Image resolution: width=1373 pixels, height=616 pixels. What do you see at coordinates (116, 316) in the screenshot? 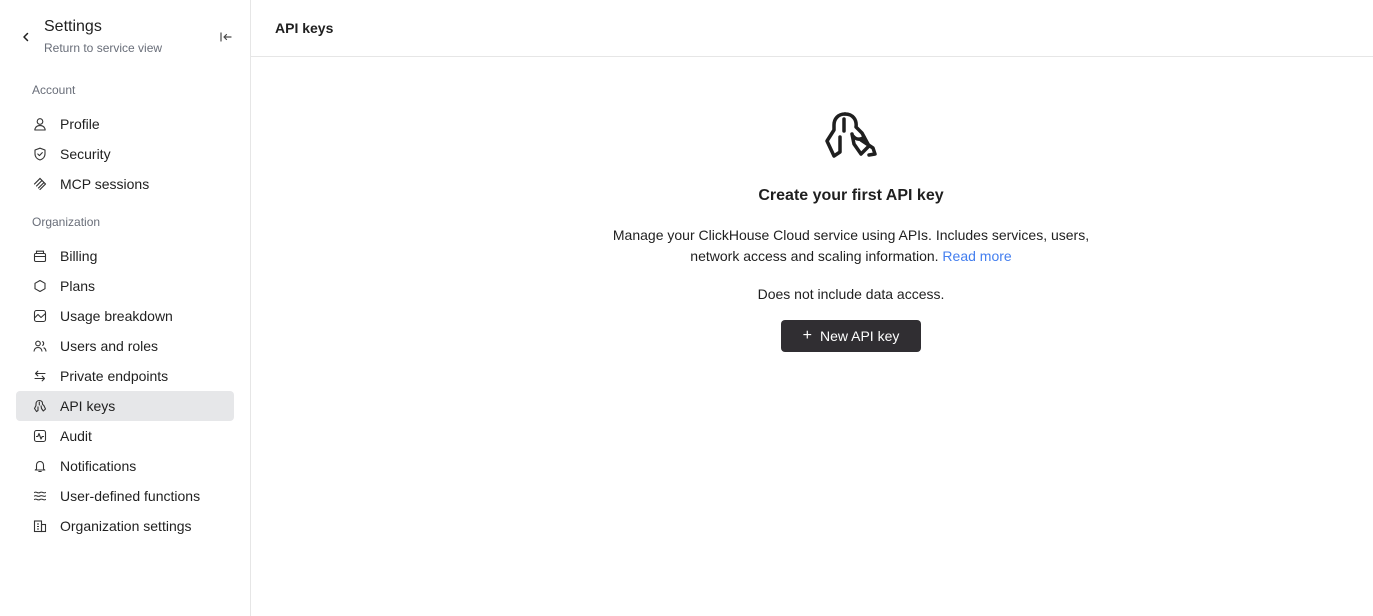
I see `sidebar-item-label: Usage breakdown` at bounding box center [116, 316].